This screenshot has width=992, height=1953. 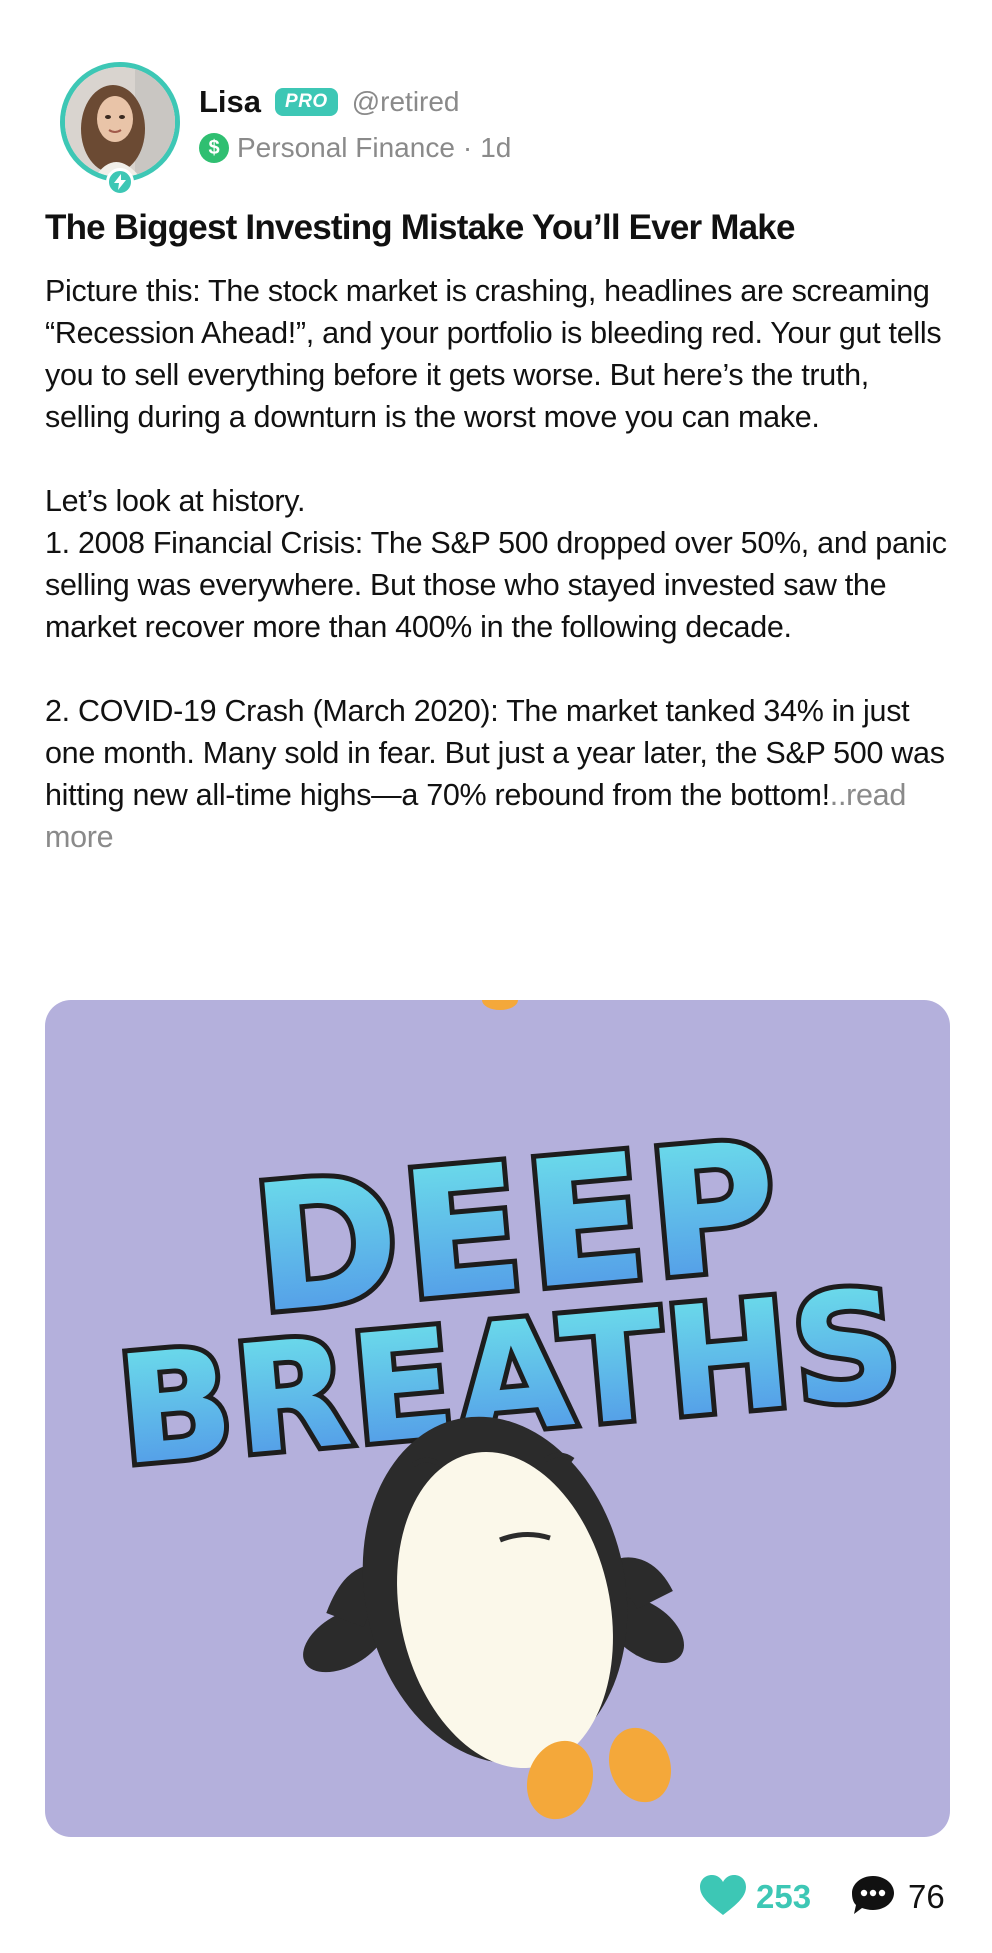 I want to click on post-paragraph: Let’s look at history., so click(x=175, y=501).